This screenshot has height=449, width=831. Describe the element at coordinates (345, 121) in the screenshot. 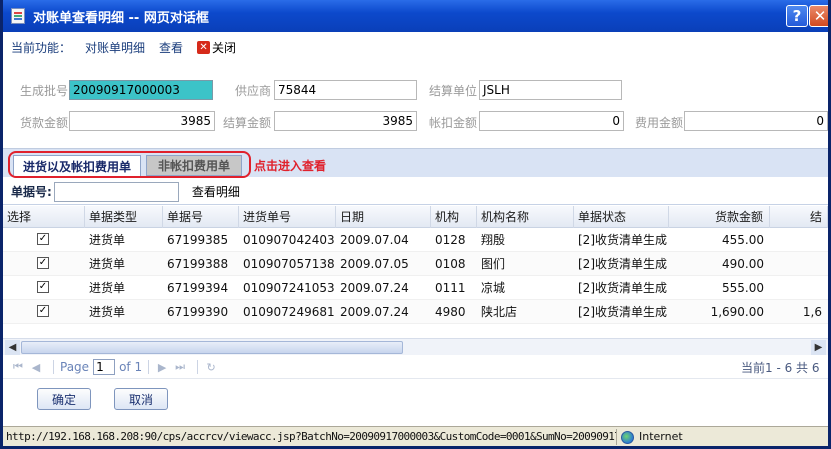

I see `settle-amount-field: 3985` at that location.